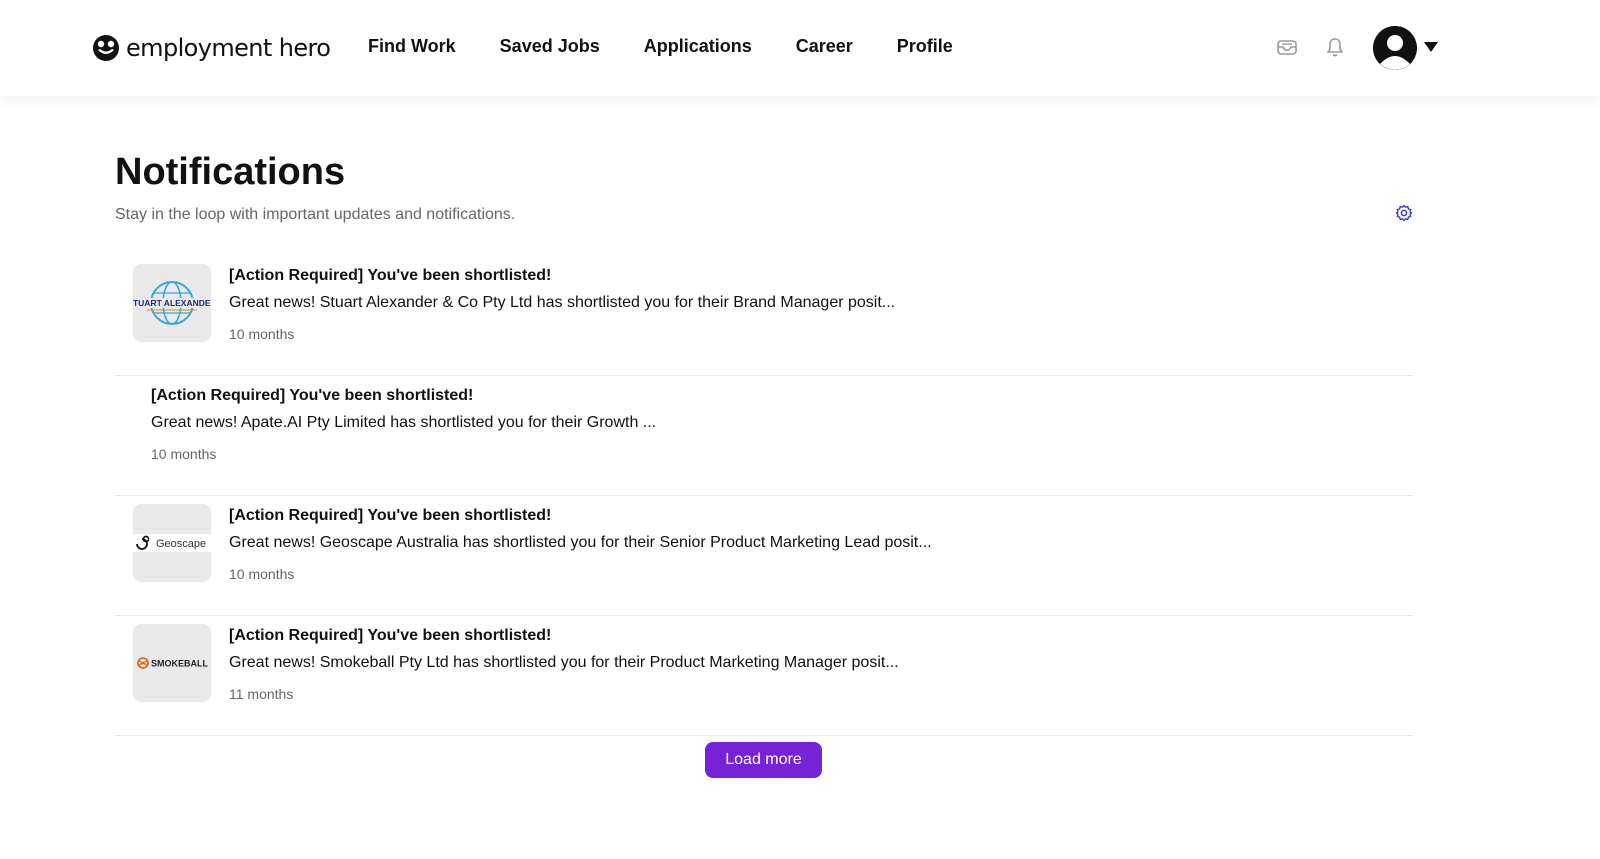  What do you see at coordinates (181, 544) in the screenshot?
I see `geoscape-logo-text: Geoscape` at bounding box center [181, 544].